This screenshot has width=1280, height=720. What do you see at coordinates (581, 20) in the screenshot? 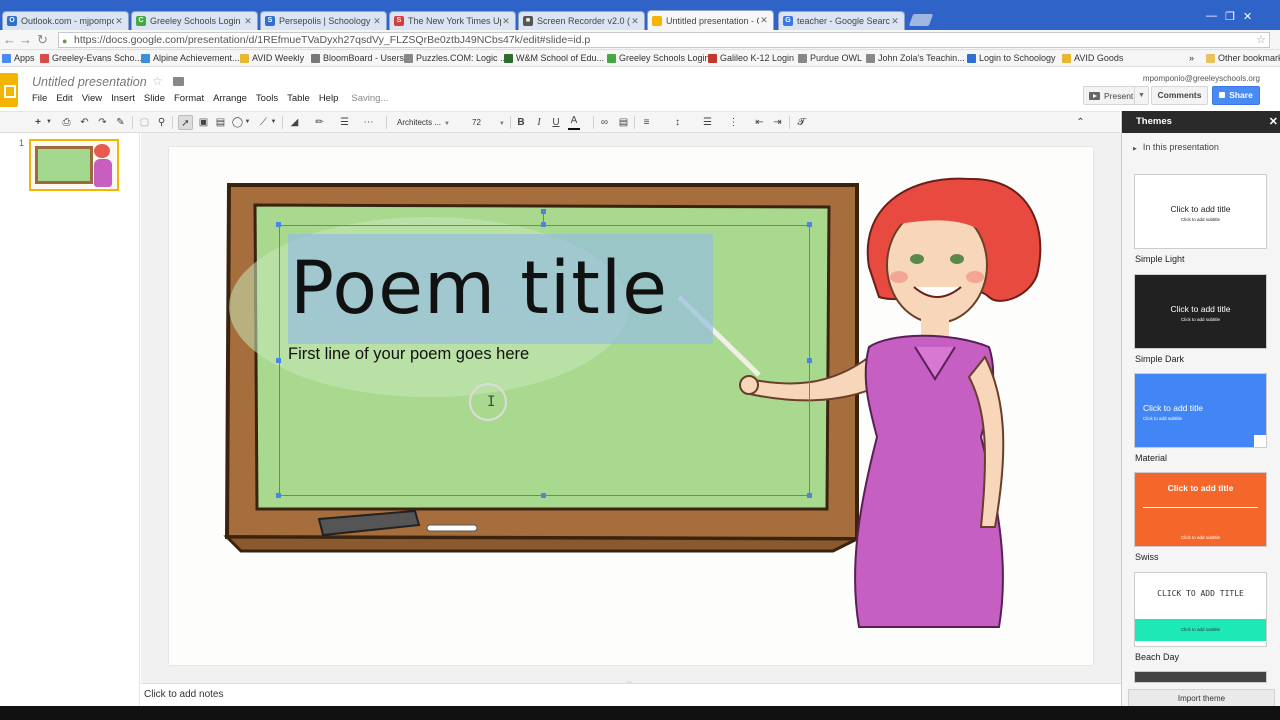
I see `browser-tab: ■ Screen Recorder v2.0 (bet✕` at bounding box center [581, 20].